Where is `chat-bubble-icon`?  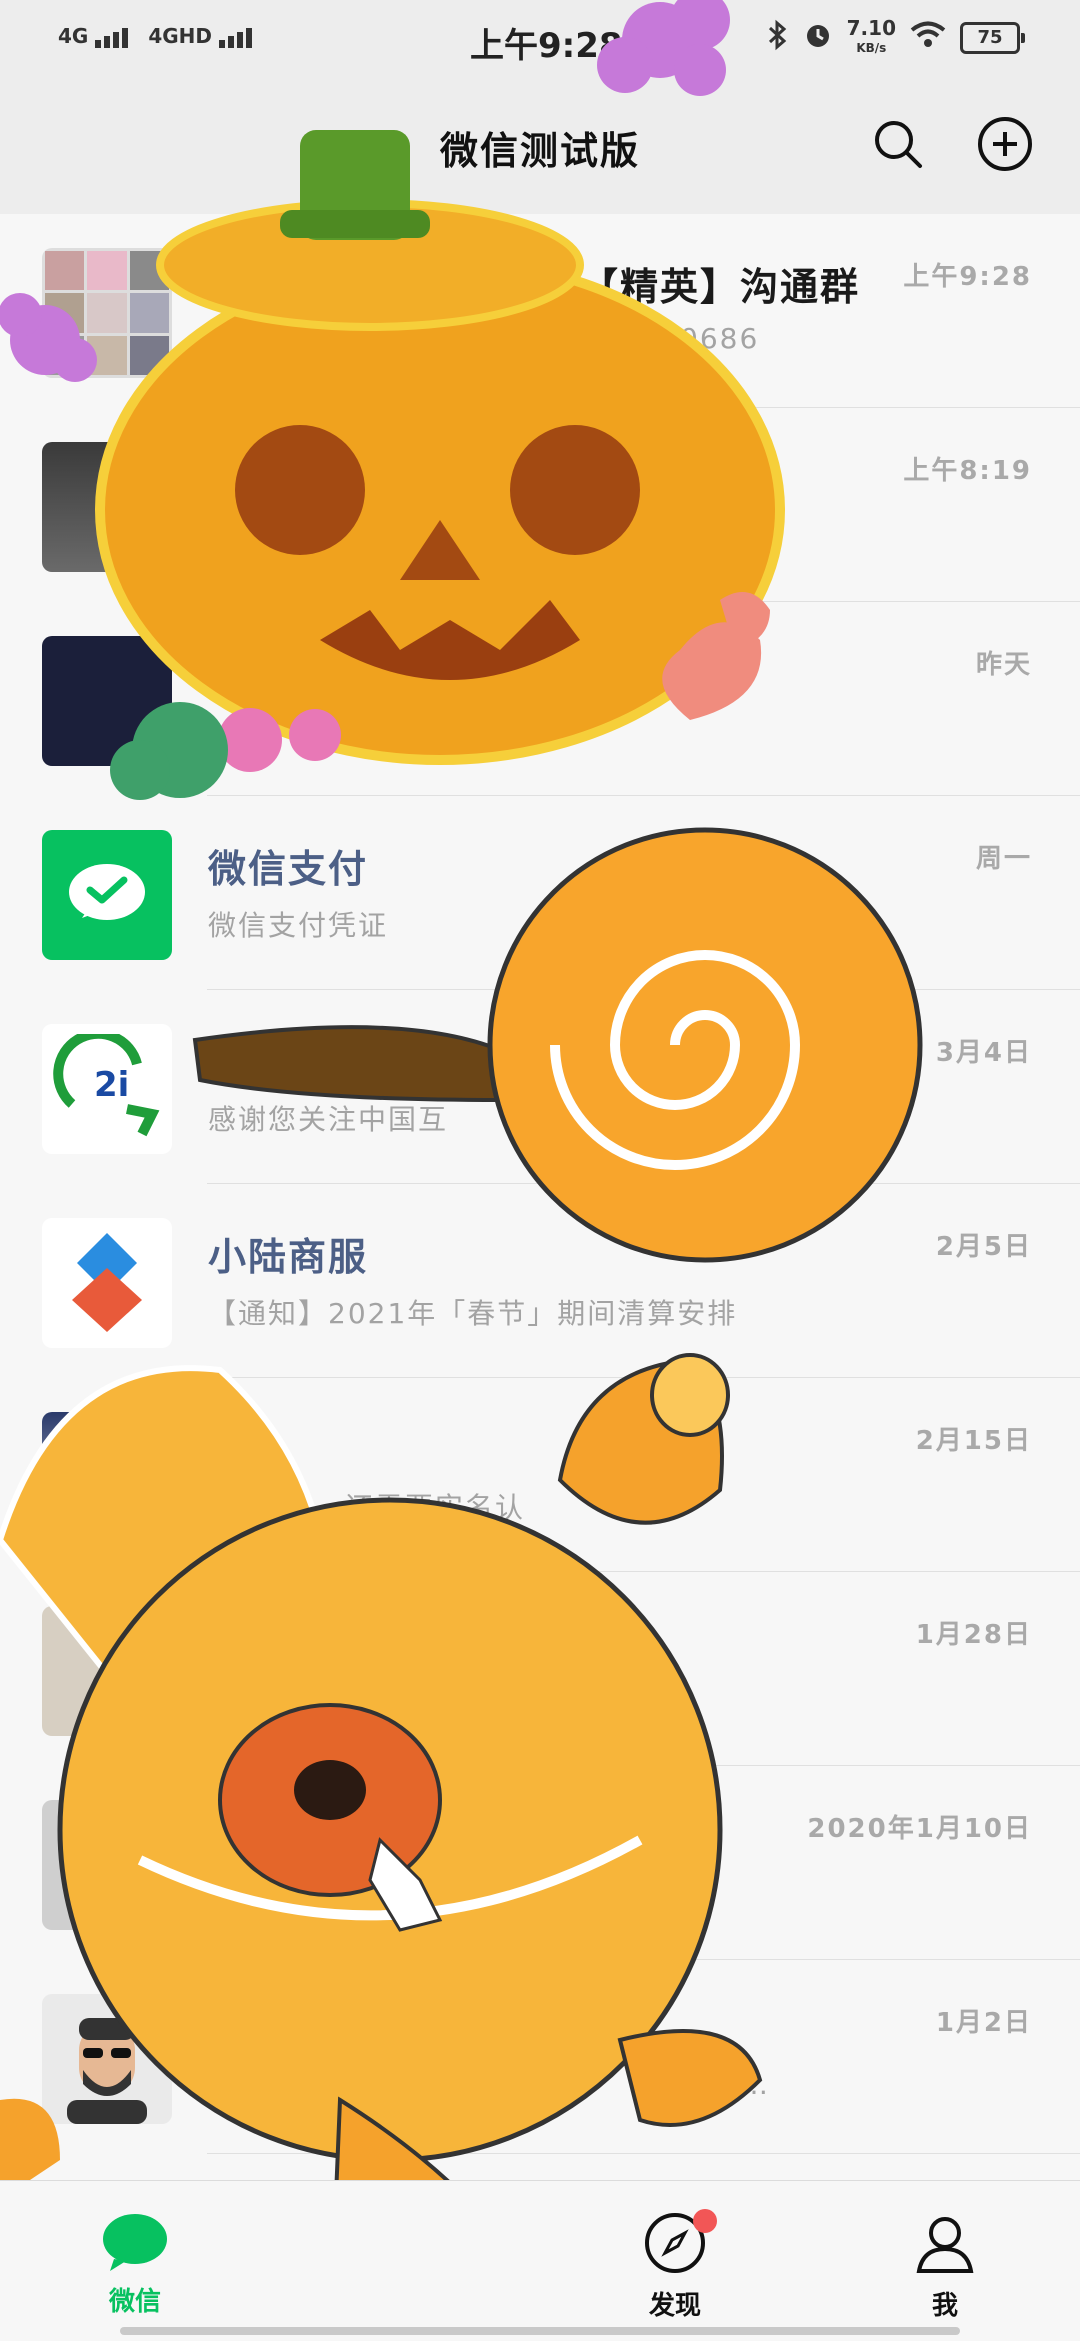 chat-bubble-icon is located at coordinates (135, 2242).